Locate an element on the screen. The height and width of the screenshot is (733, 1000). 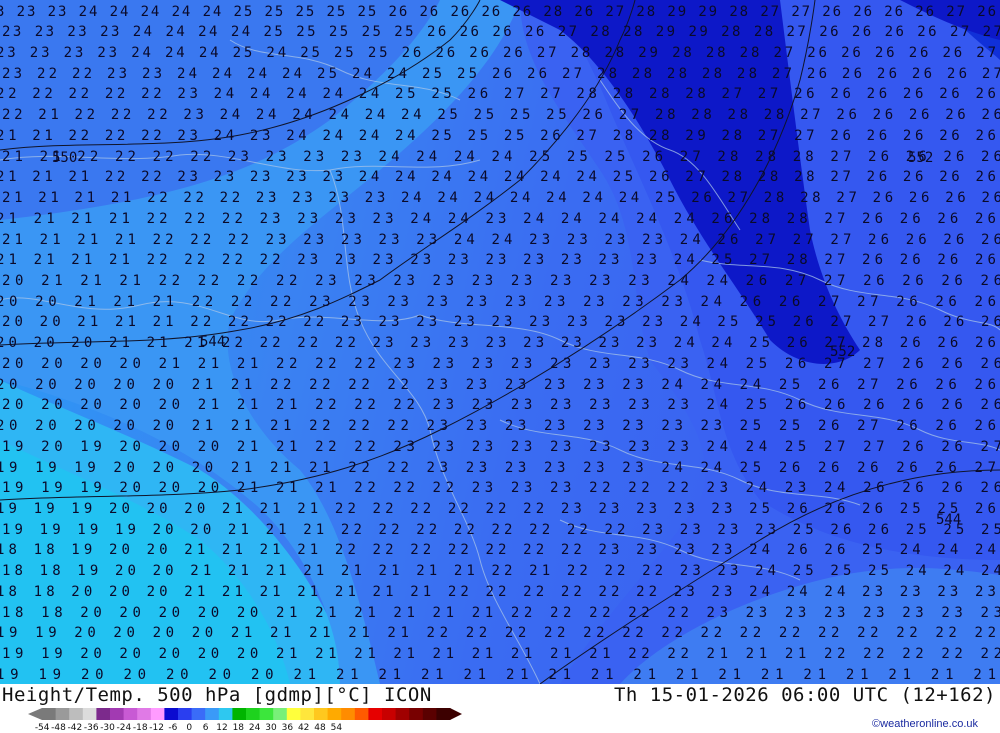
legend-tick: 36 is located at coordinates (287, 728).